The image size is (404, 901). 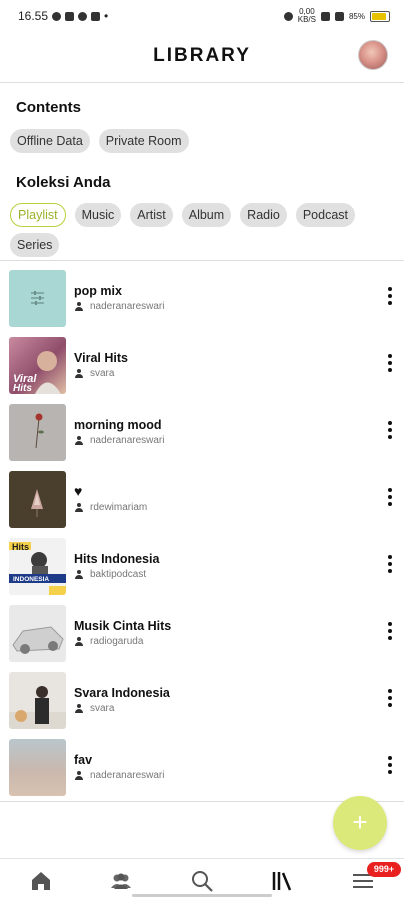 I want to click on net-speed: 0,00 KB/S, so click(x=307, y=16).